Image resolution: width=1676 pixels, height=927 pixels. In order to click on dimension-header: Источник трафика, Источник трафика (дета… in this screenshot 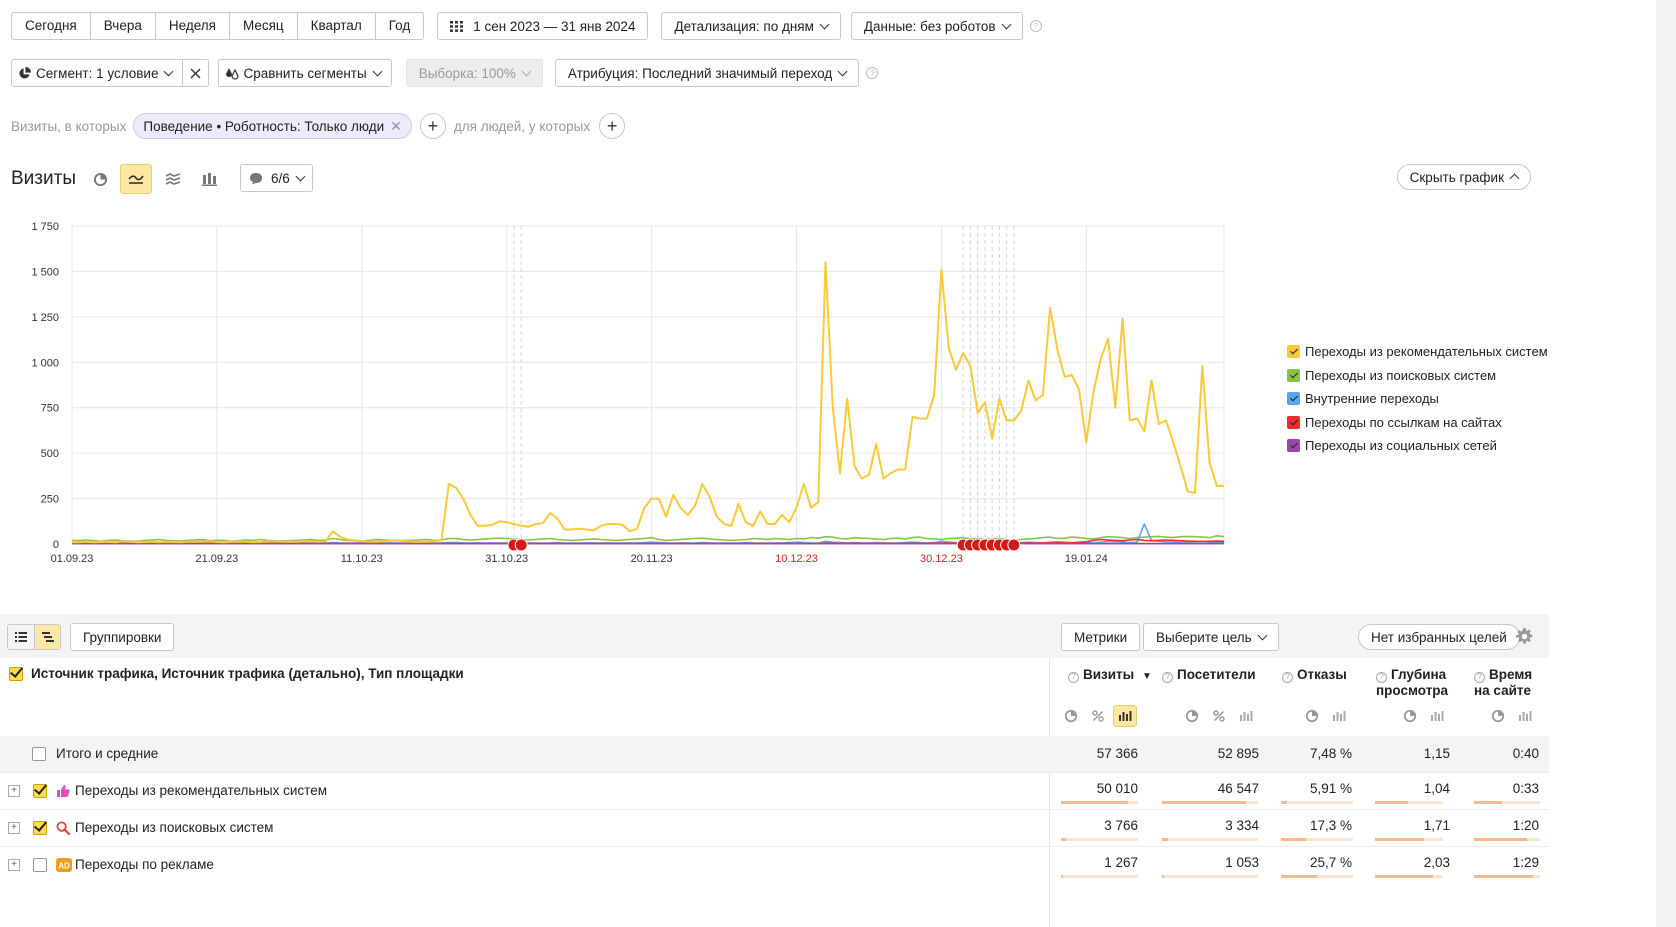, I will do `click(236, 673)`.